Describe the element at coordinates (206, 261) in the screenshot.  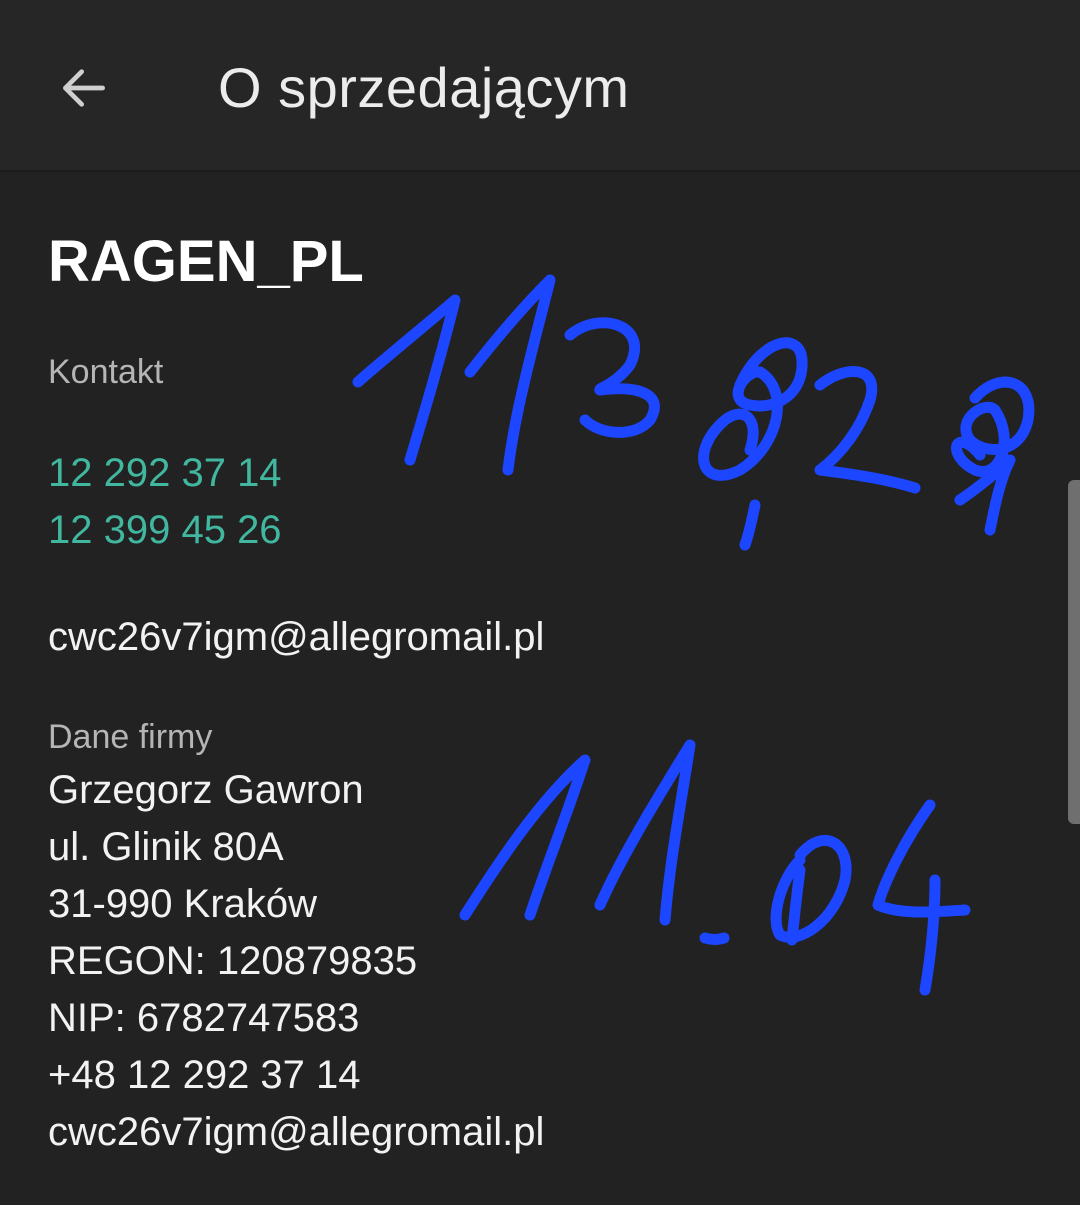
I see `seller-name: RAGEN_PL` at that location.